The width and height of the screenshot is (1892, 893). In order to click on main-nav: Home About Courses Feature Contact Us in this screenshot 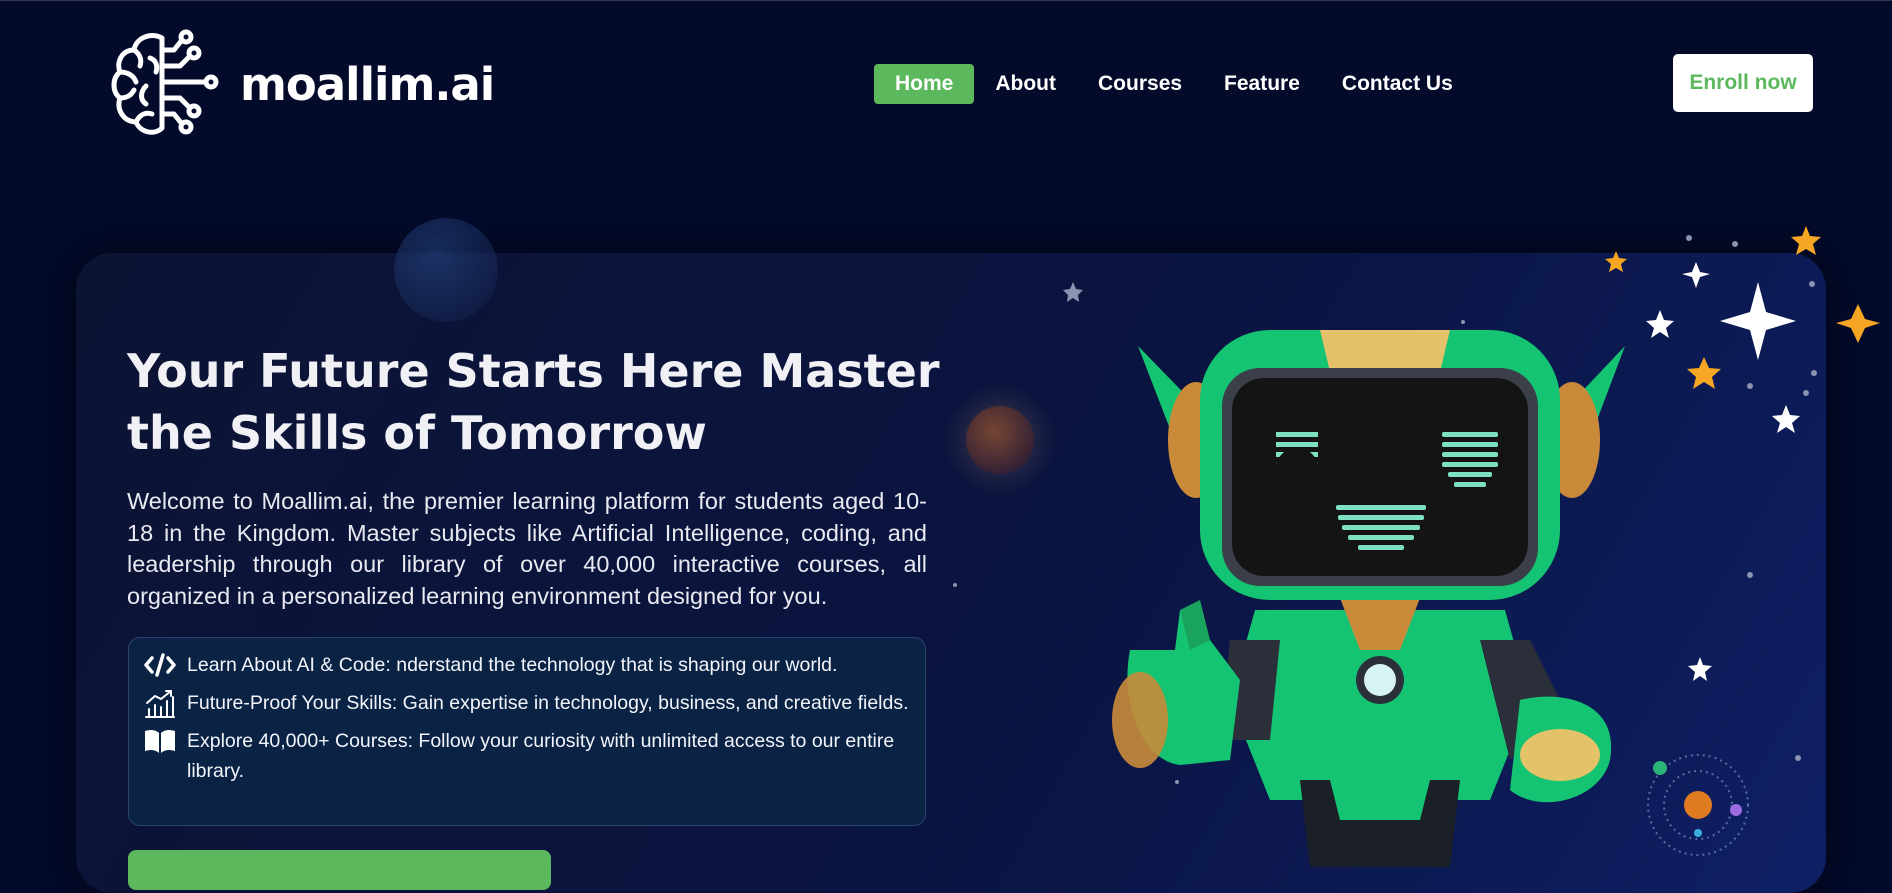, I will do `click(1174, 84)`.